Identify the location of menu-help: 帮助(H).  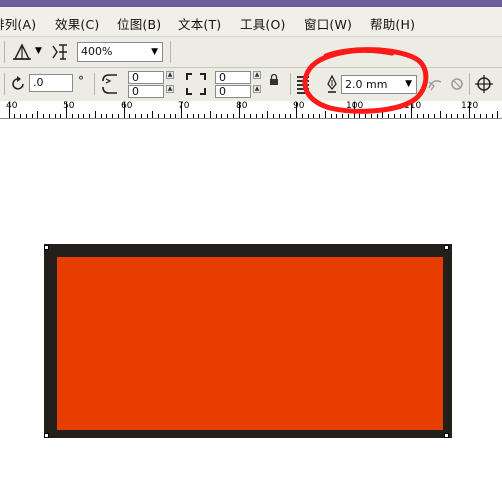
(392, 23).